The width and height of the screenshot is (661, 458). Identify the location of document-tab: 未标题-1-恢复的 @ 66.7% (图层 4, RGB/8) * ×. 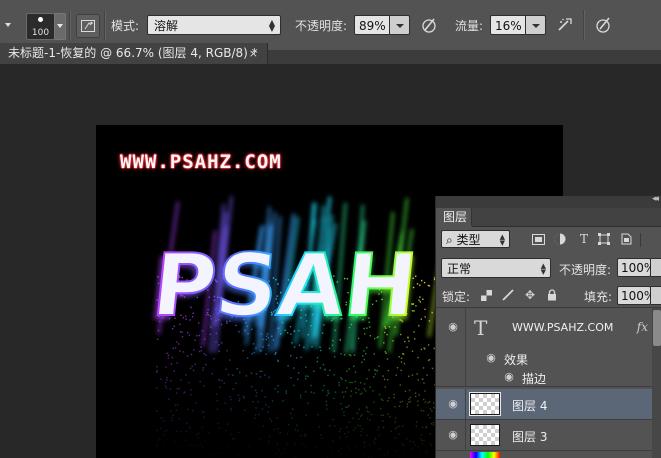
(134, 53).